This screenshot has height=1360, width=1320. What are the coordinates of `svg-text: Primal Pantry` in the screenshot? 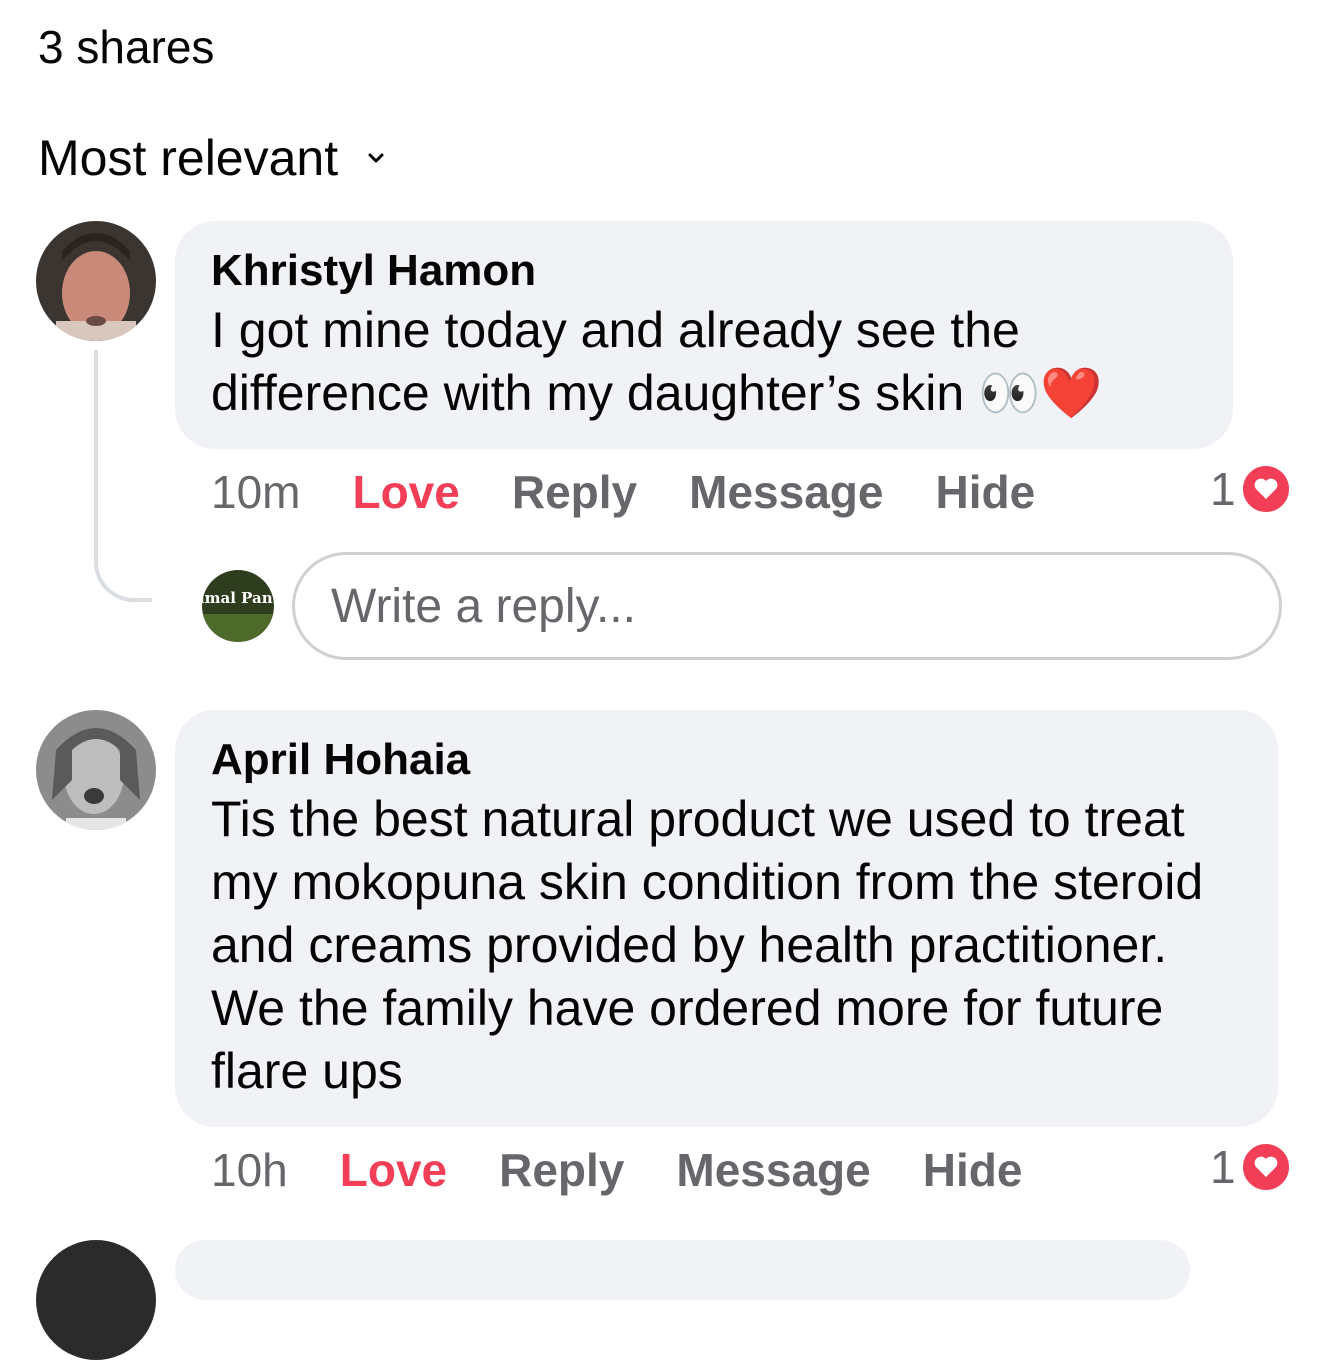 It's located at (238, 598).